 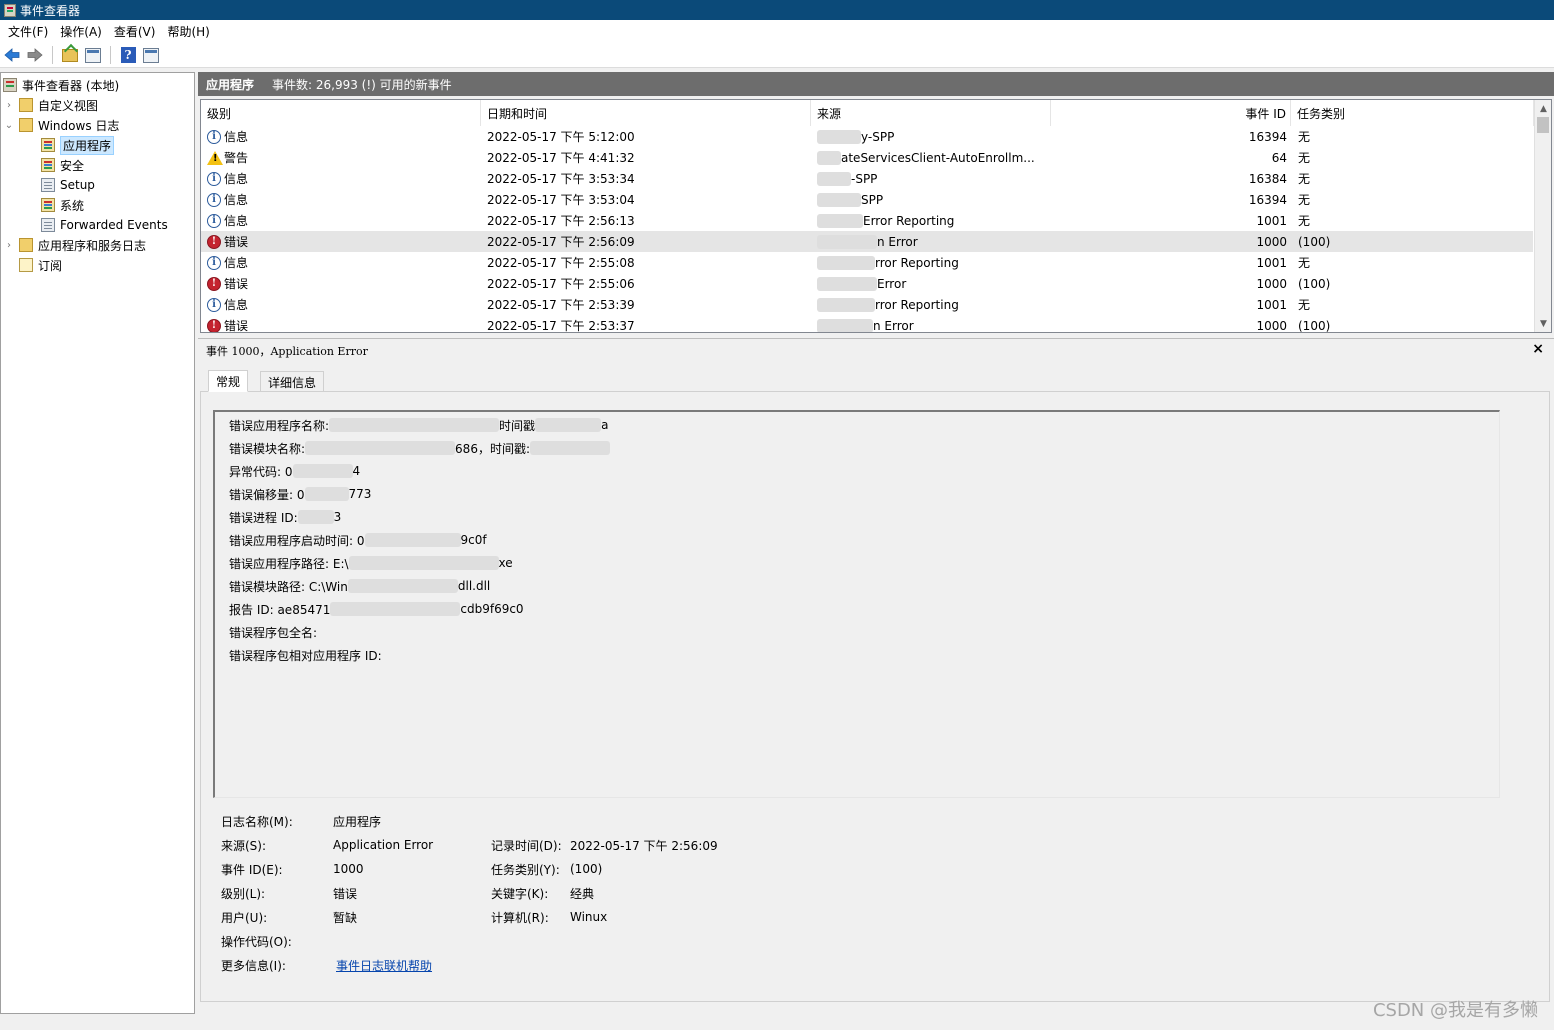 What do you see at coordinates (867, 241) in the screenshot?
I see `event-row: ! 错误 2022-05-17 下午 2:56:09 n Error 1000 (100)` at bounding box center [867, 241].